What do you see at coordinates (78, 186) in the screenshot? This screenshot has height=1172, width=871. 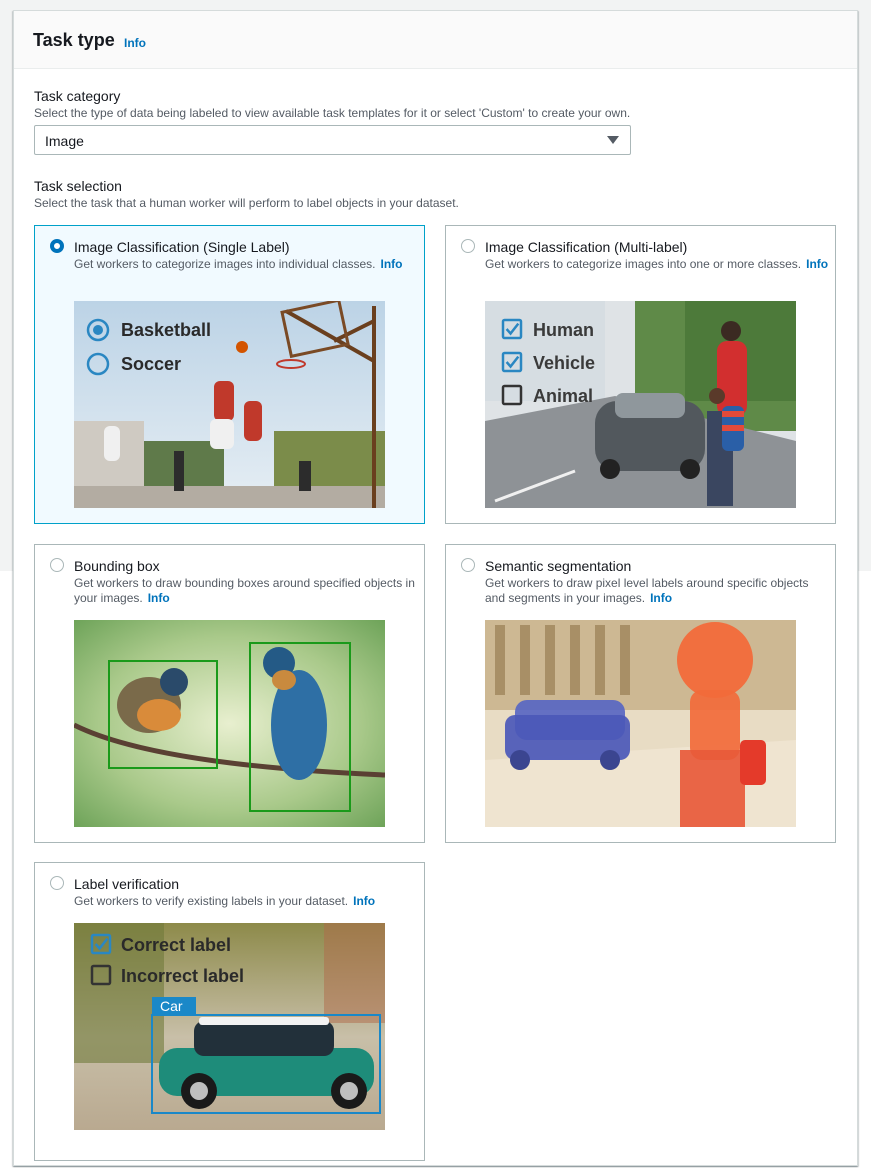 I see `task-selection-label: Task selection` at bounding box center [78, 186].